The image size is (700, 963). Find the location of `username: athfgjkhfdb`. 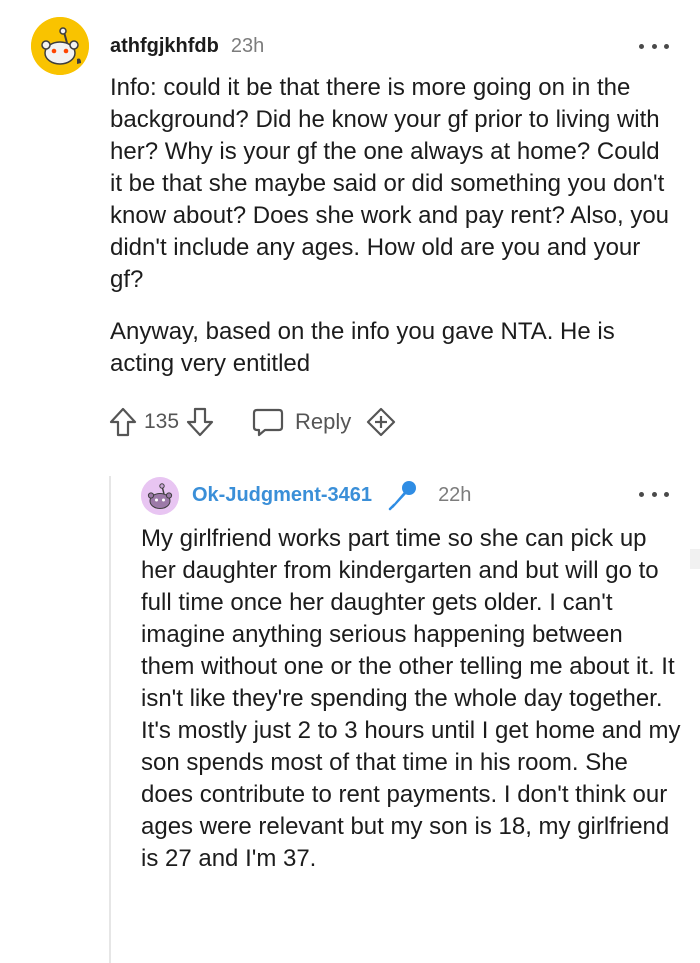

username: athfgjkhfdb is located at coordinates (164, 46).